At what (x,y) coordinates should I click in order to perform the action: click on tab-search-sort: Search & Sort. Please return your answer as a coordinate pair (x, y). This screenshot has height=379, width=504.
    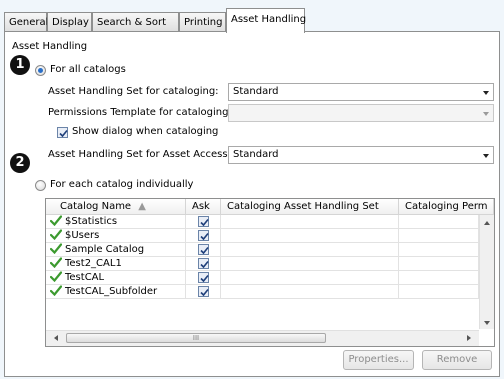
    Looking at the image, I should click on (135, 22).